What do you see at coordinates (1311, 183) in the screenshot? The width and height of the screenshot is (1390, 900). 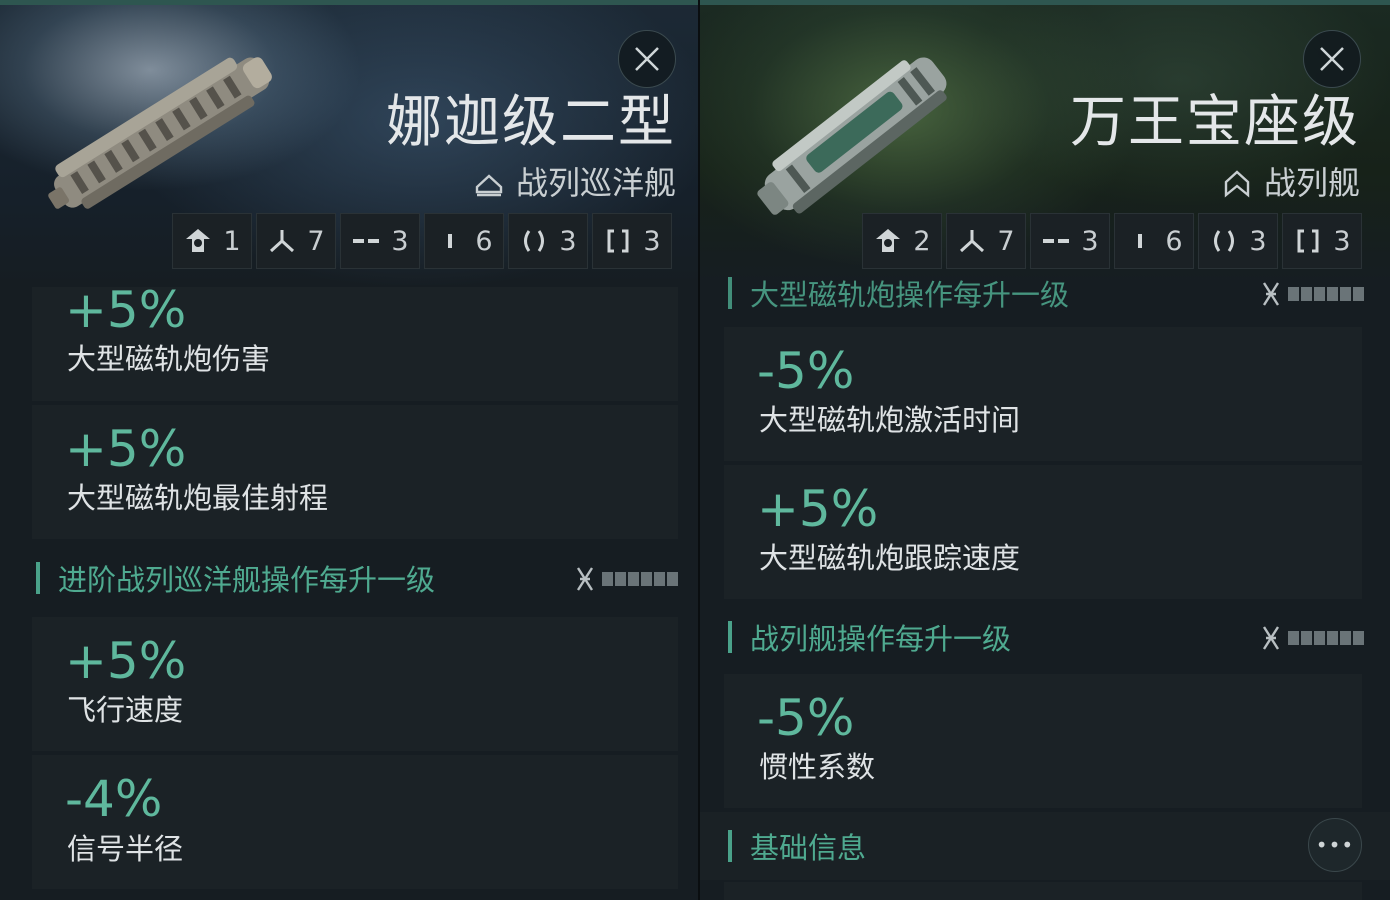 I see `ship-class-label: 战列舰` at bounding box center [1311, 183].